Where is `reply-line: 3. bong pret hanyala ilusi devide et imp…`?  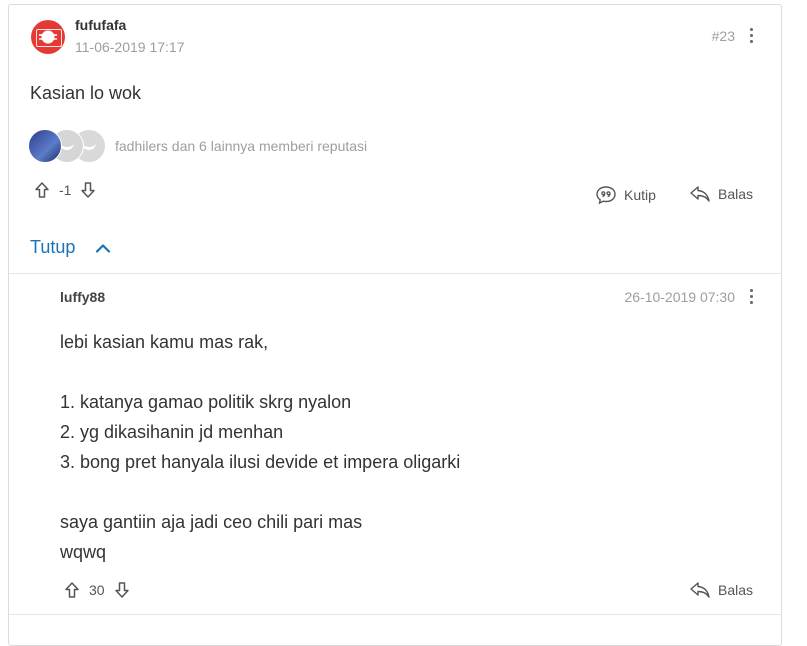
reply-line: 3. bong pret hanyala ilusi devide et imp… is located at coordinates (260, 462).